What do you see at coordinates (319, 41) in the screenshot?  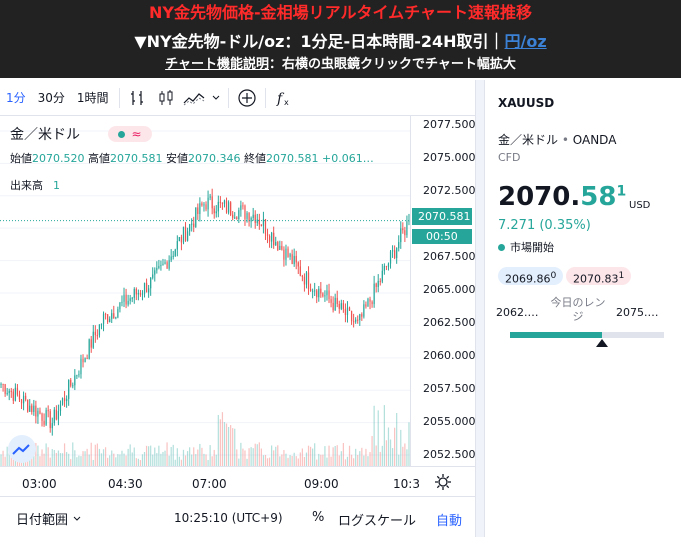 I see `chart-subtitle-text: ▼NY金先物-ドル/oz：1分足-日本時間-24H取引｜` at bounding box center [319, 41].